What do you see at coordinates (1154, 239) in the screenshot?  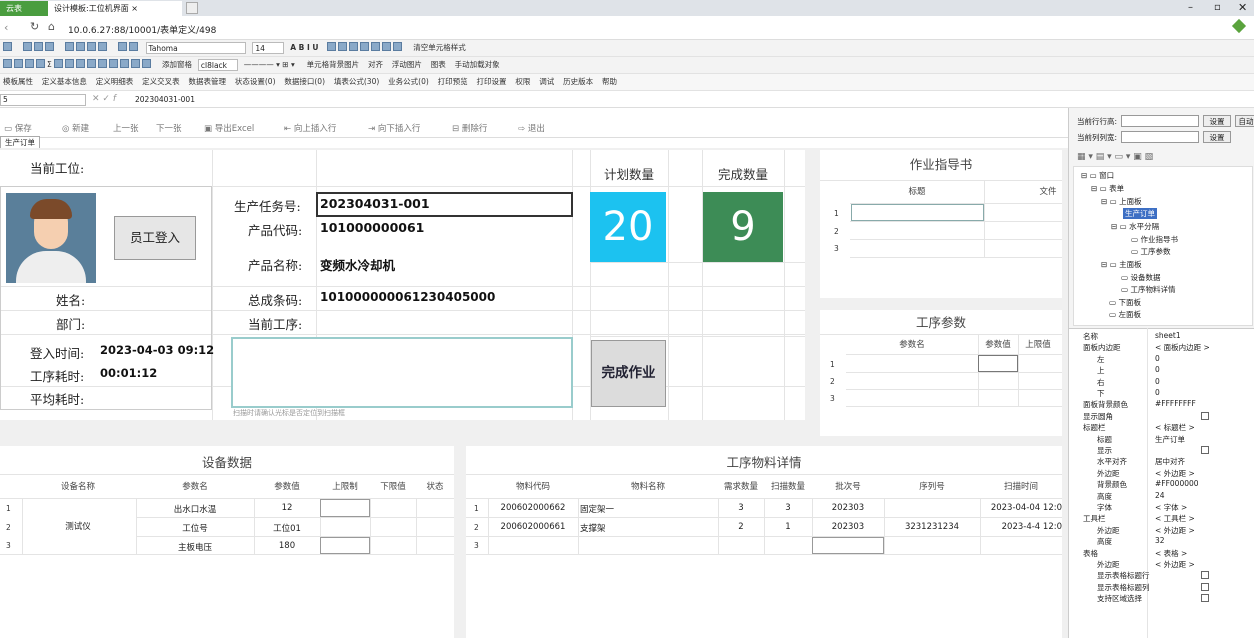 I see `tree-node-guide: ▭ 作业指导书` at bounding box center [1154, 239].